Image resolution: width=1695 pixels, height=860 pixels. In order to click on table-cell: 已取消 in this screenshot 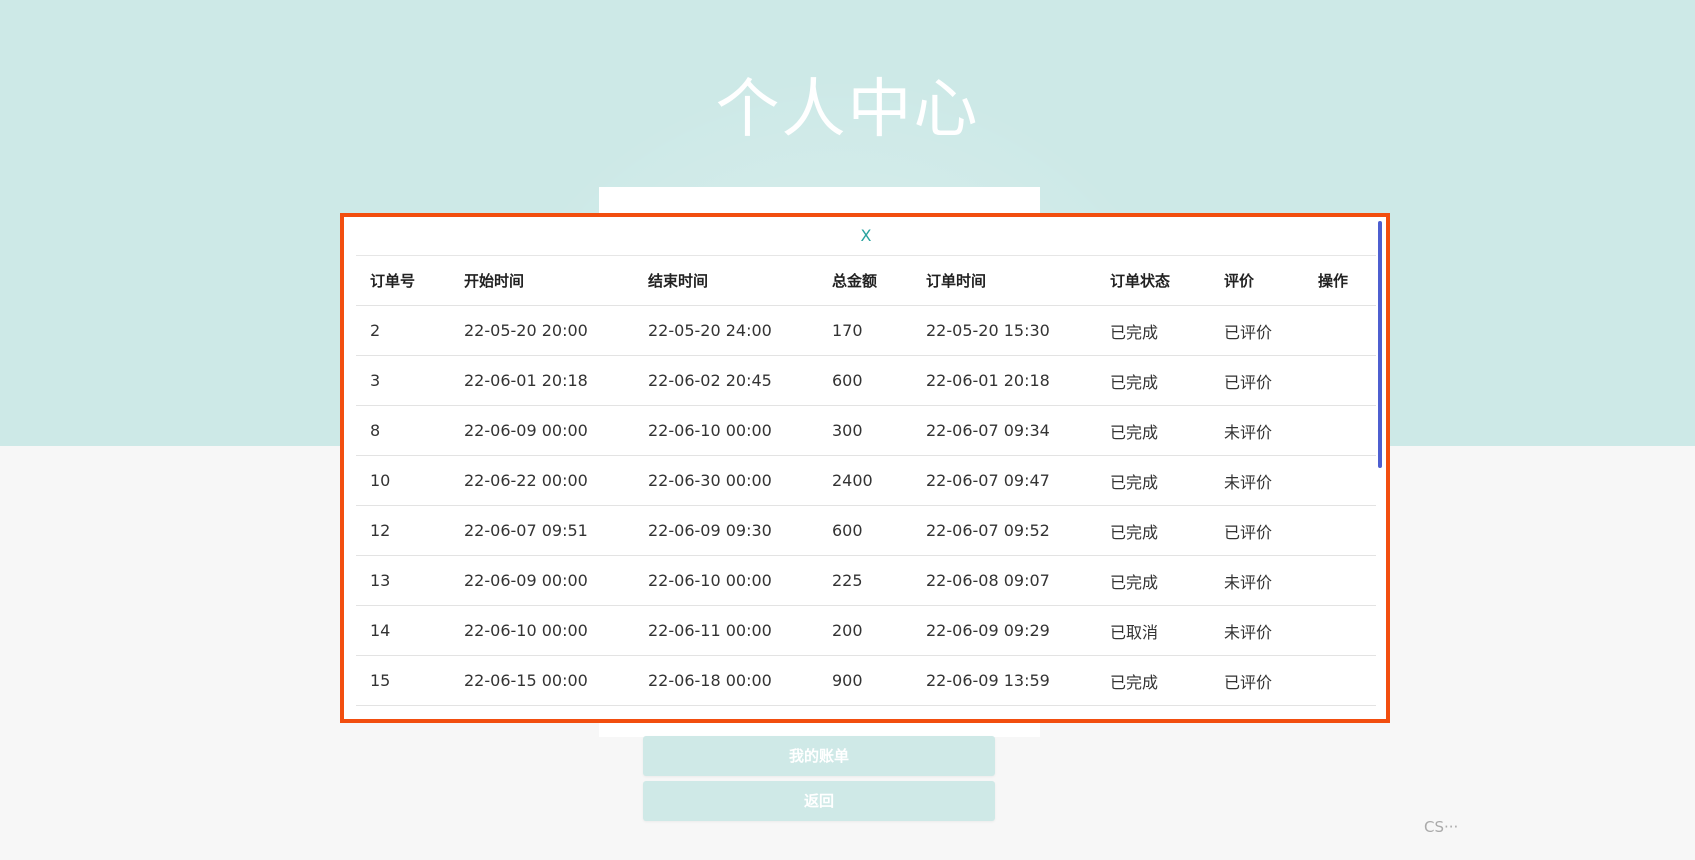, I will do `click(1153, 630)`.